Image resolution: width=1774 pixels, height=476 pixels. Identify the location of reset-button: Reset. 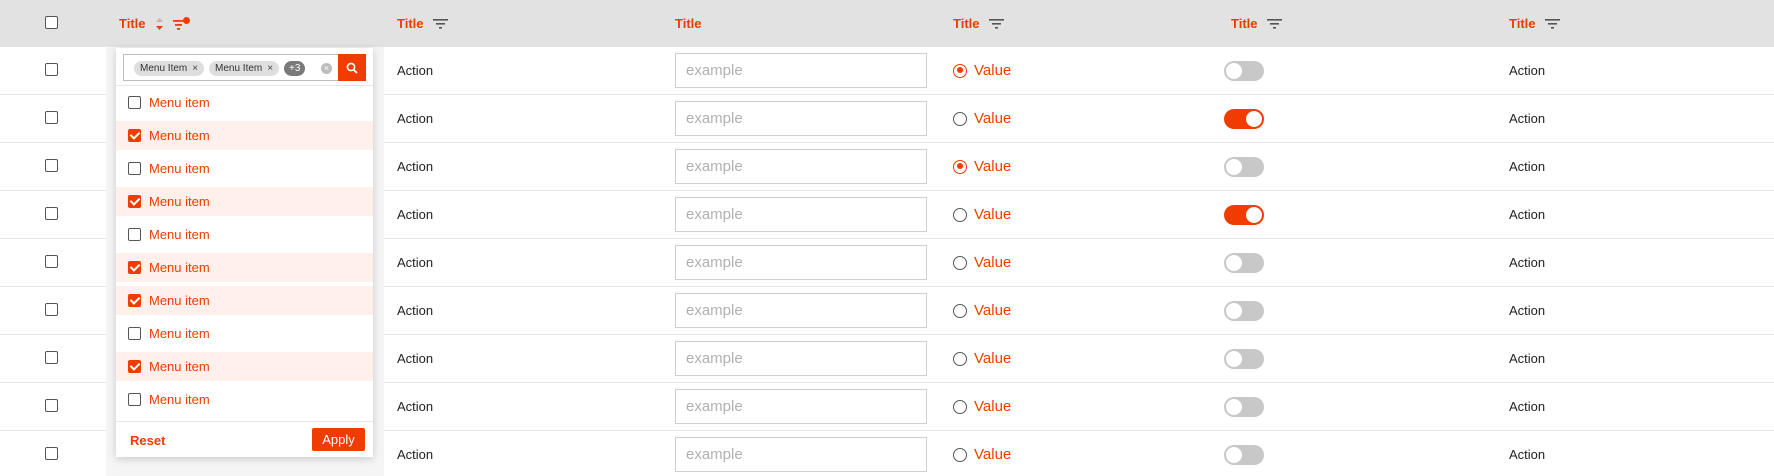
(147, 440).